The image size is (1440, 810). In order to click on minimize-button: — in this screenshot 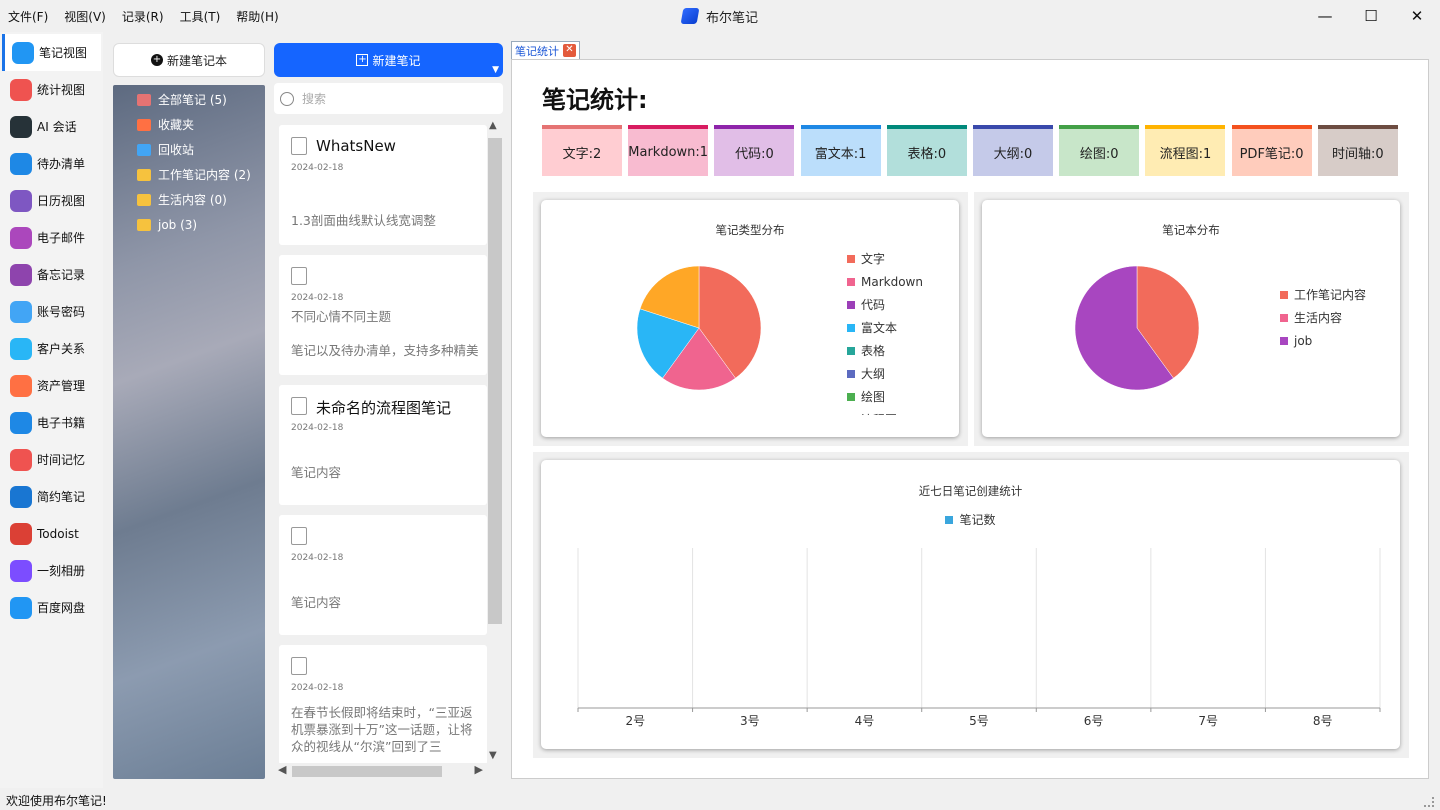, I will do `click(1325, 16)`.